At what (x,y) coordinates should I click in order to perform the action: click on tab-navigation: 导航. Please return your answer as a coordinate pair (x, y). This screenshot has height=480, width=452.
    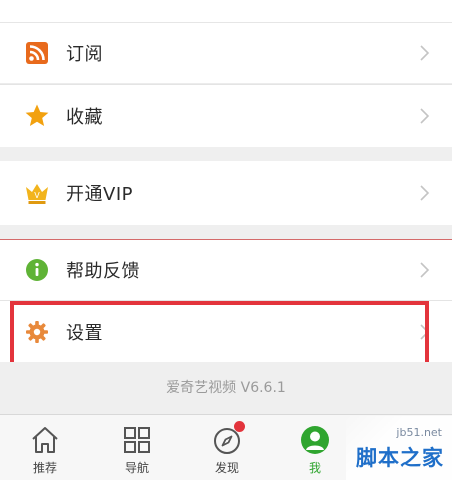
    Looking at the image, I should click on (137, 447).